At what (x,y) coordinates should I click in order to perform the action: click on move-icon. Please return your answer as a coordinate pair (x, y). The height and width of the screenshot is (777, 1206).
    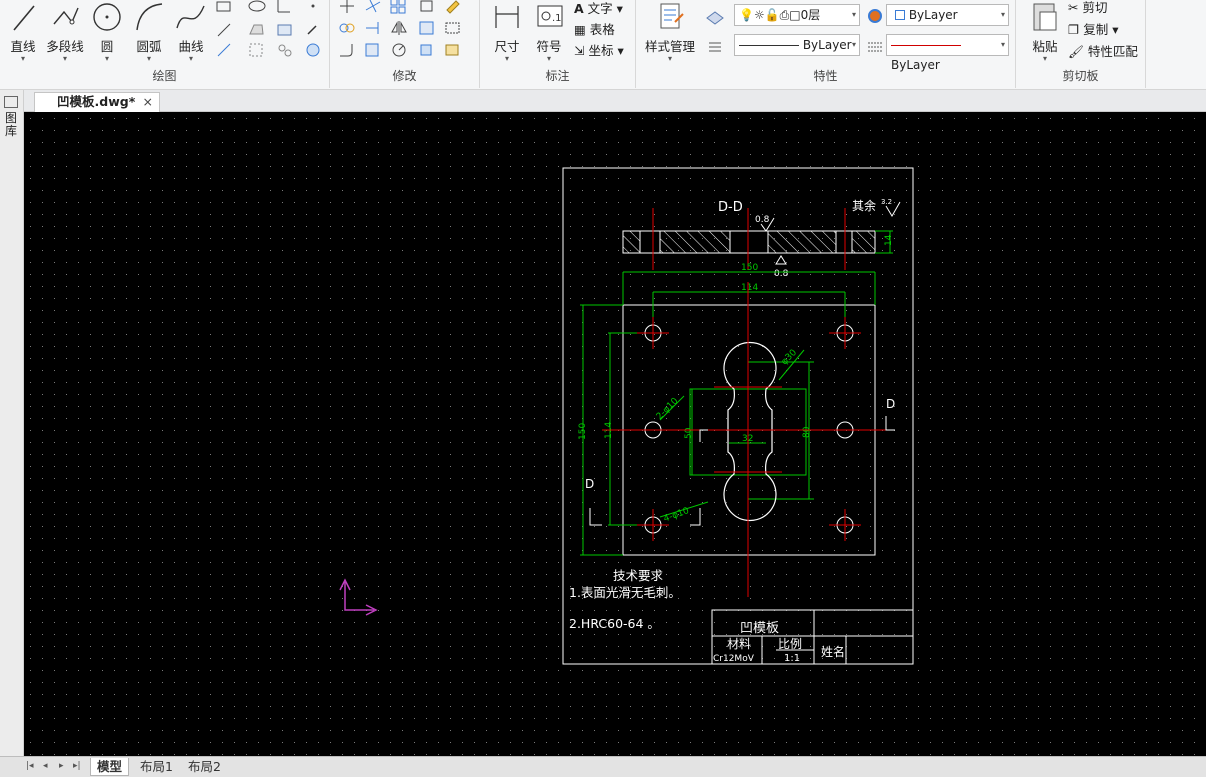
    Looking at the image, I should click on (347, 8).